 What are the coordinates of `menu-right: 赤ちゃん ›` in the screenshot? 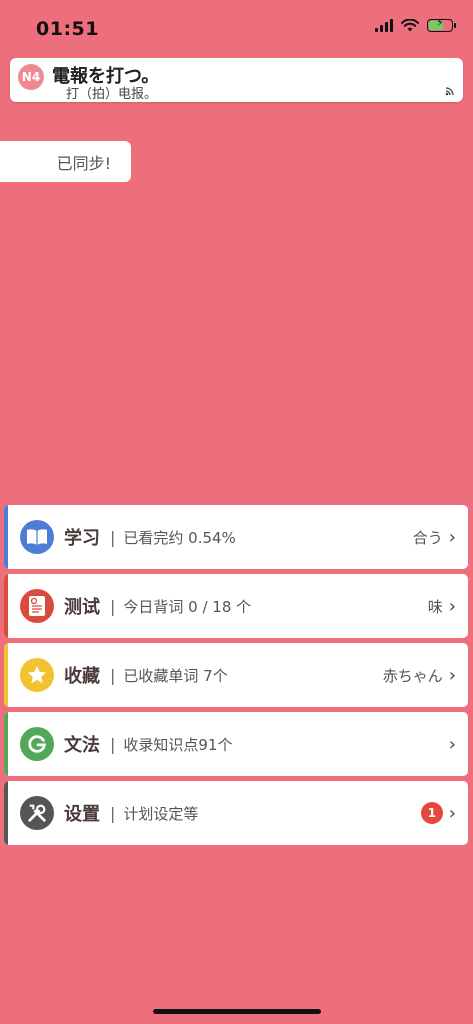 It's located at (425, 675).